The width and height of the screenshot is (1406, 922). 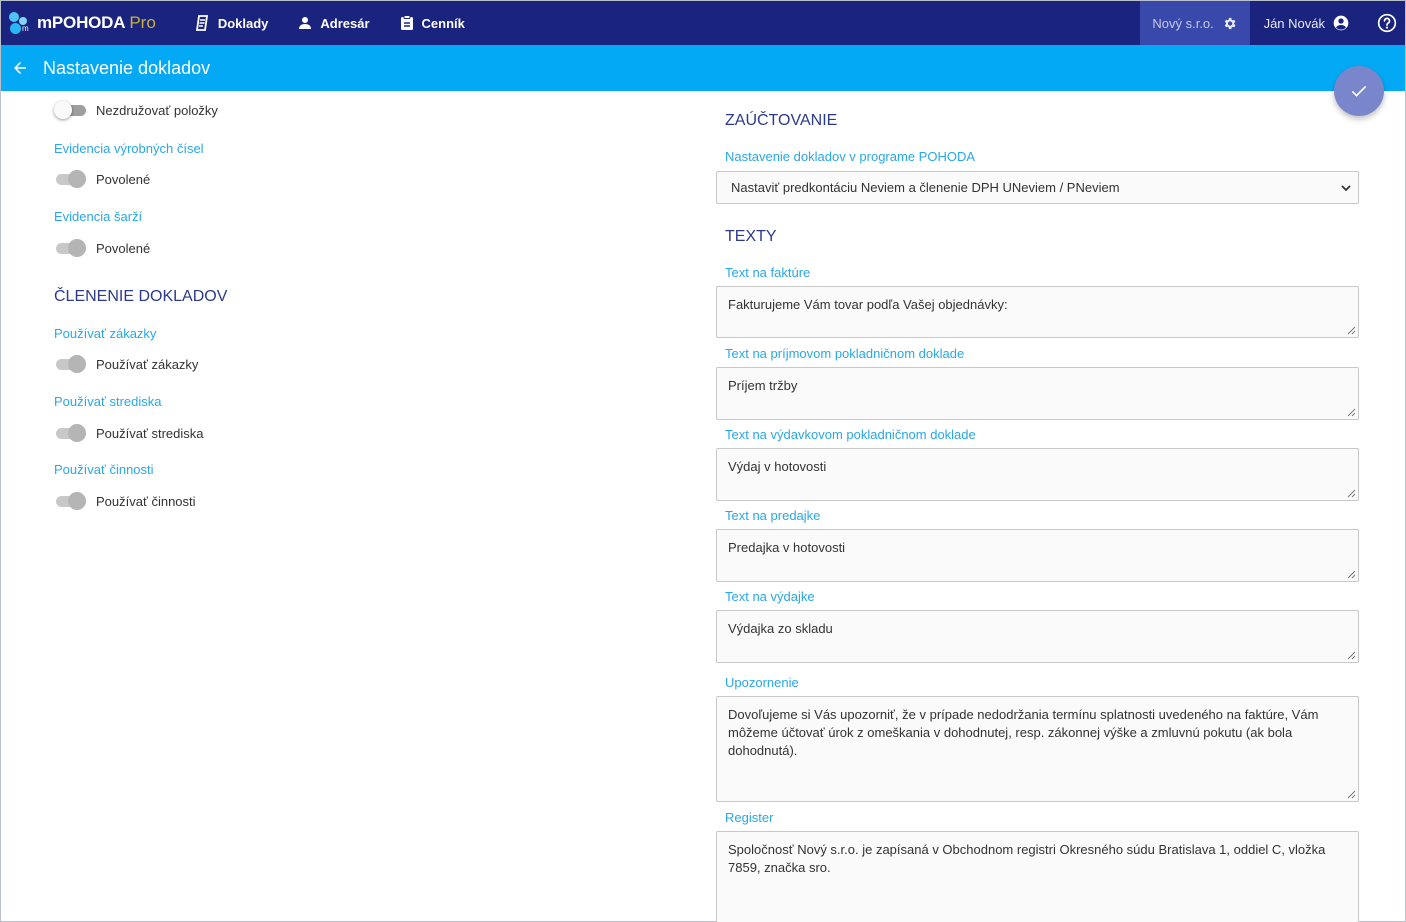 I want to click on help-icon, so click(x=1387, y=23).